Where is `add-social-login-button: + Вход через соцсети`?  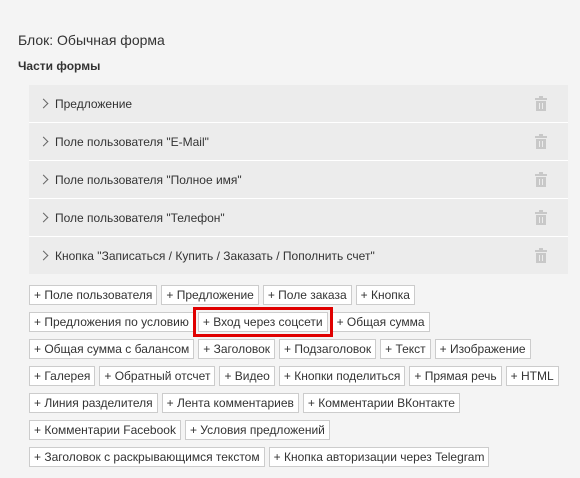
add-social-login-button: + Вход через соцсети is located at coordinates (262, 322).